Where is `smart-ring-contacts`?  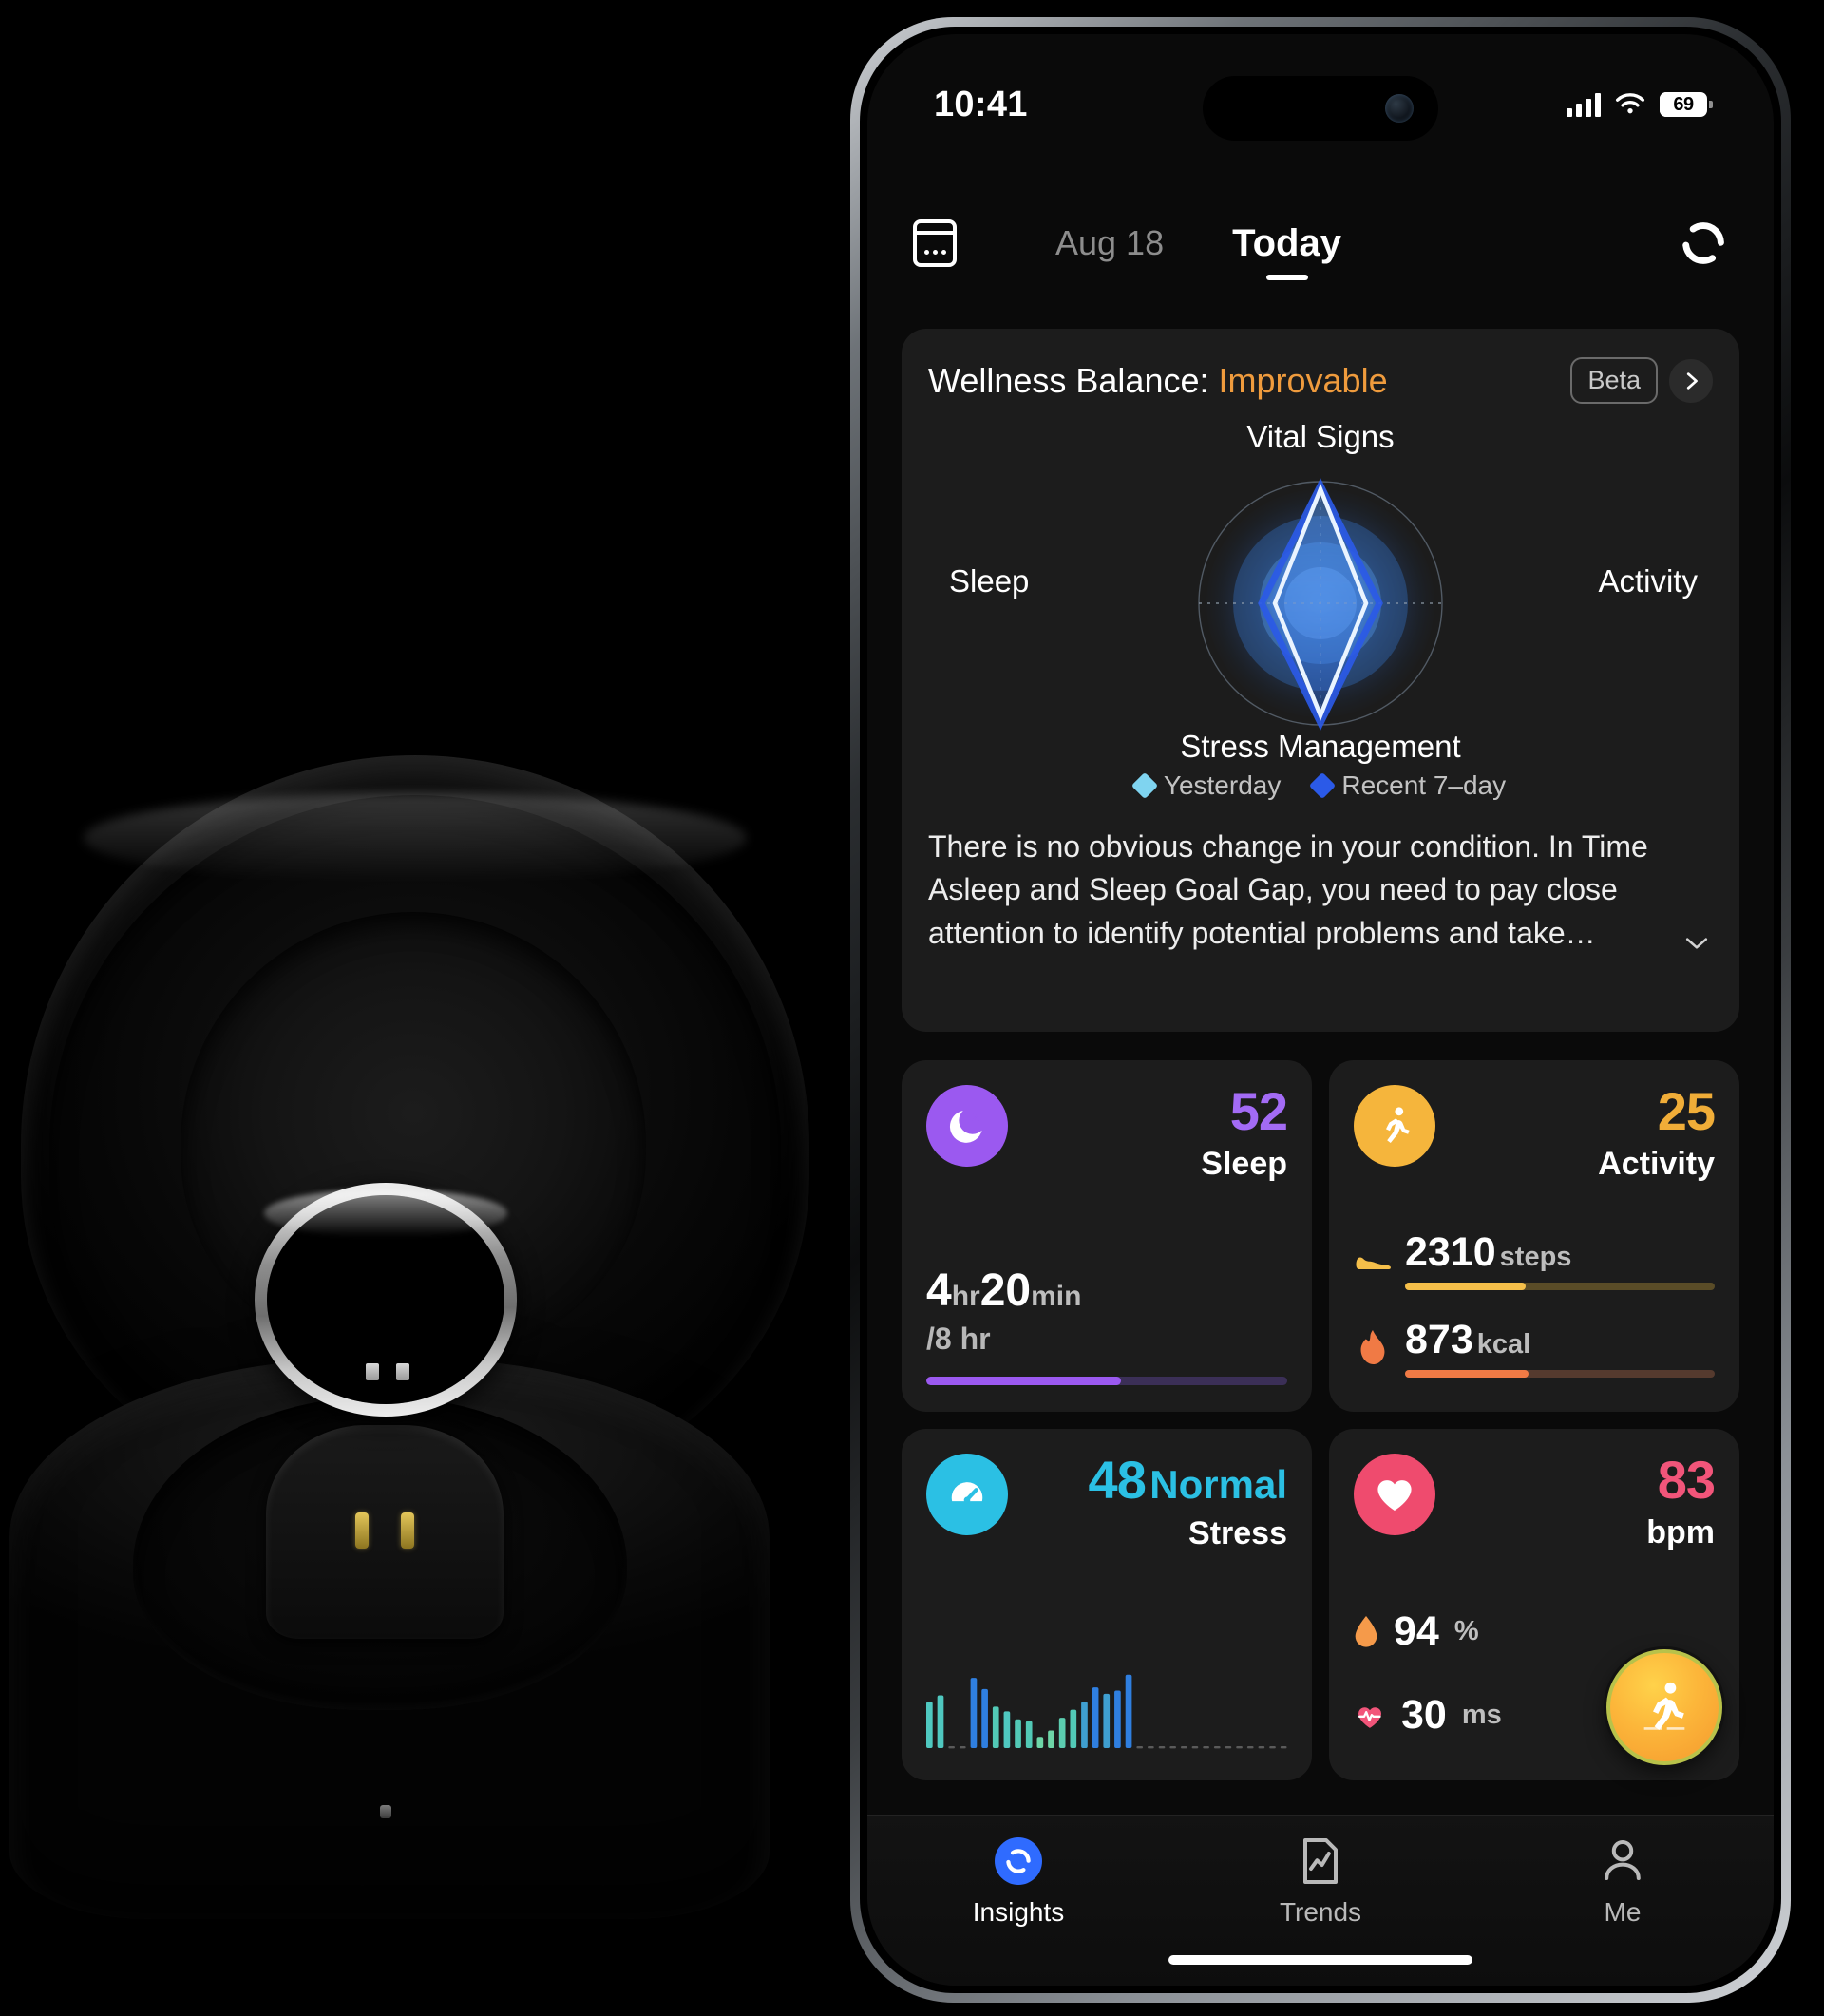 smart-ring-contacts is located at coordinates (388, 1371).